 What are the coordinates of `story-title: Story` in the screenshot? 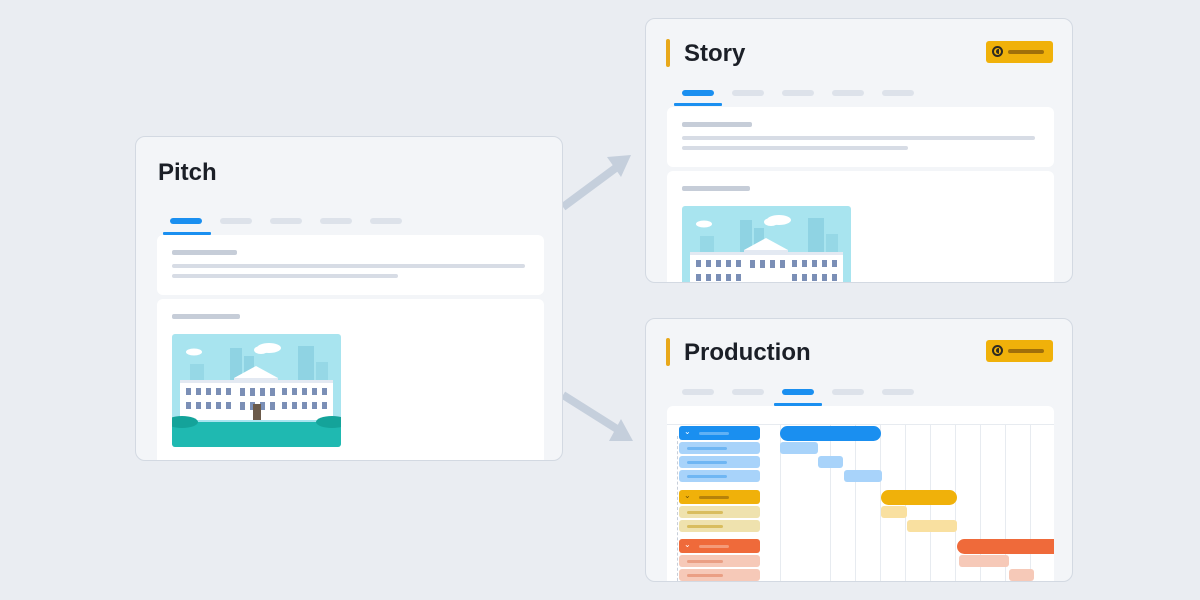 It's located at (715, 53).